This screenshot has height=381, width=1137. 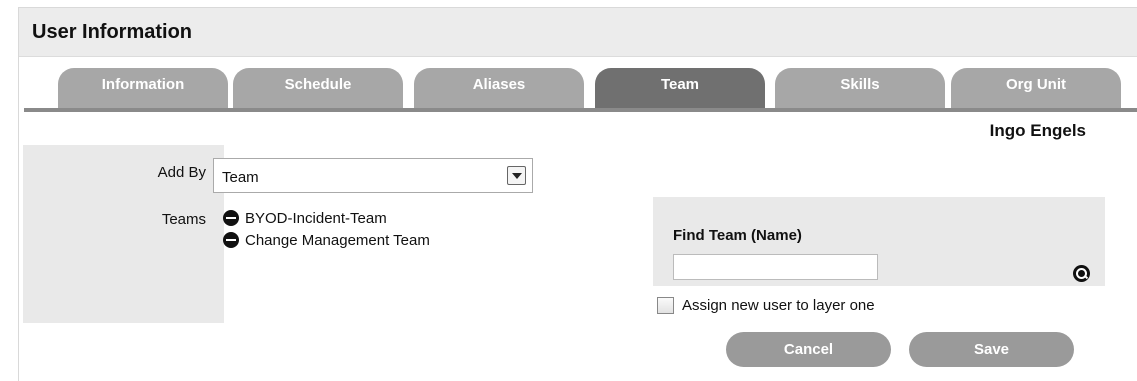 What do you see at coordinates (775, 267) in the screenshot?
I see `find-team-input` at bounding box center [775, 267].